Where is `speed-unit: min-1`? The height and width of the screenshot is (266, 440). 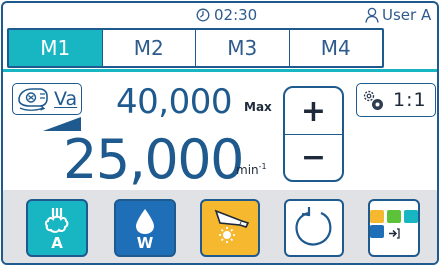
speed-unit: min-1 is located at coordinates (251, 169).